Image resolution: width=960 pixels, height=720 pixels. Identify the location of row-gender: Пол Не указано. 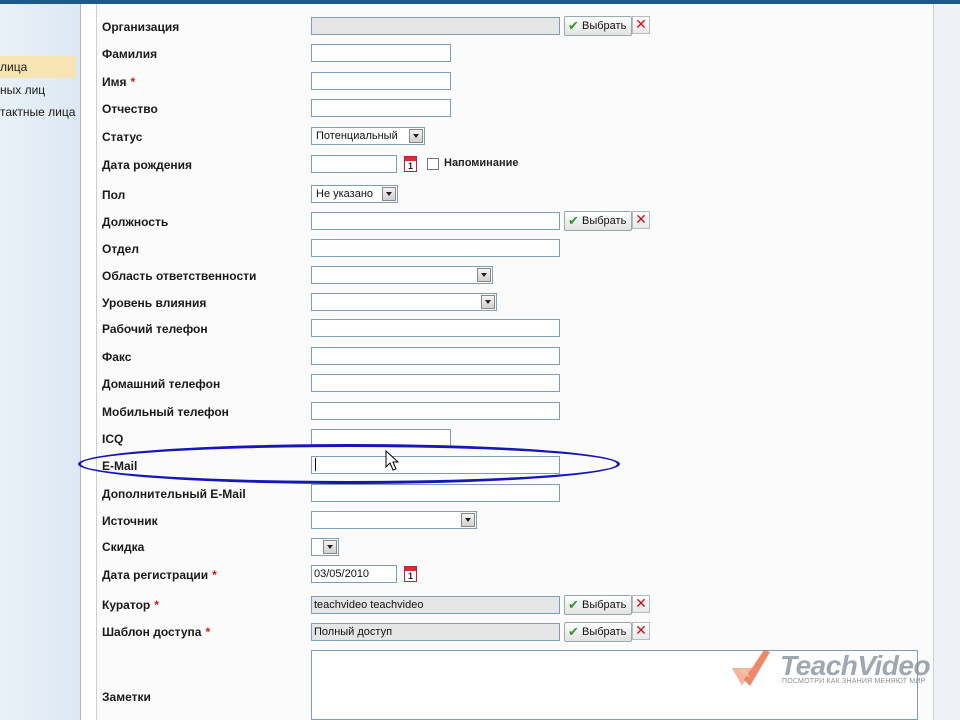
(515, 198).